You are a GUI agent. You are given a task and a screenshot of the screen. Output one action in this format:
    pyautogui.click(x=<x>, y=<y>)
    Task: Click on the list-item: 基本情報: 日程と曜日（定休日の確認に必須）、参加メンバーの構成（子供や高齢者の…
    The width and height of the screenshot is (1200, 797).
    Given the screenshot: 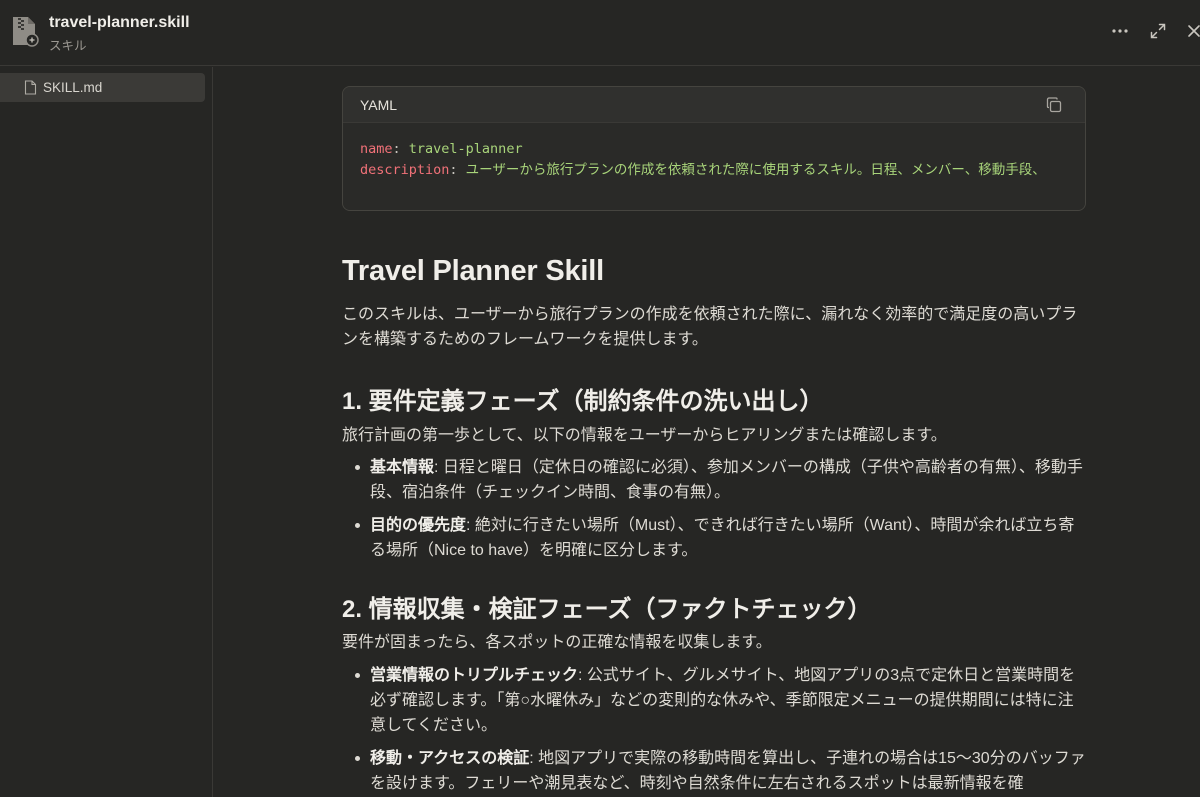 What is the action you would take?
    pyautogui.click(x=714, y=480)
    